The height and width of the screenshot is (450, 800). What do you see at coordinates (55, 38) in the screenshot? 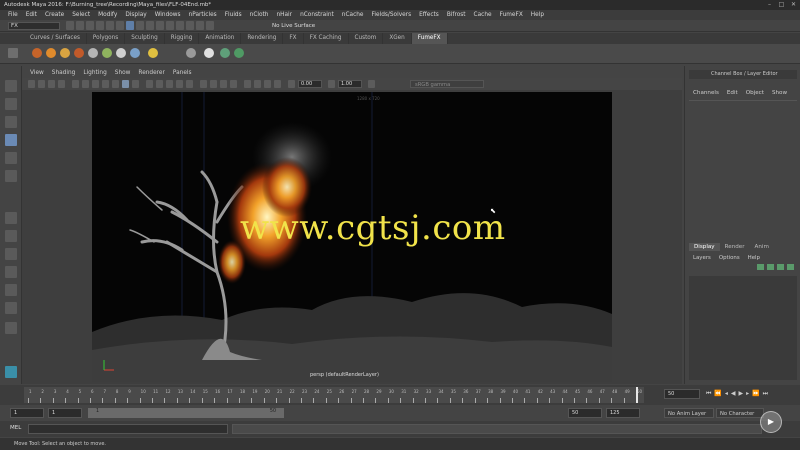
I see `shelf-tab-curves-surfaces: Curves / Surfaces` at bounding box center [55, 38].